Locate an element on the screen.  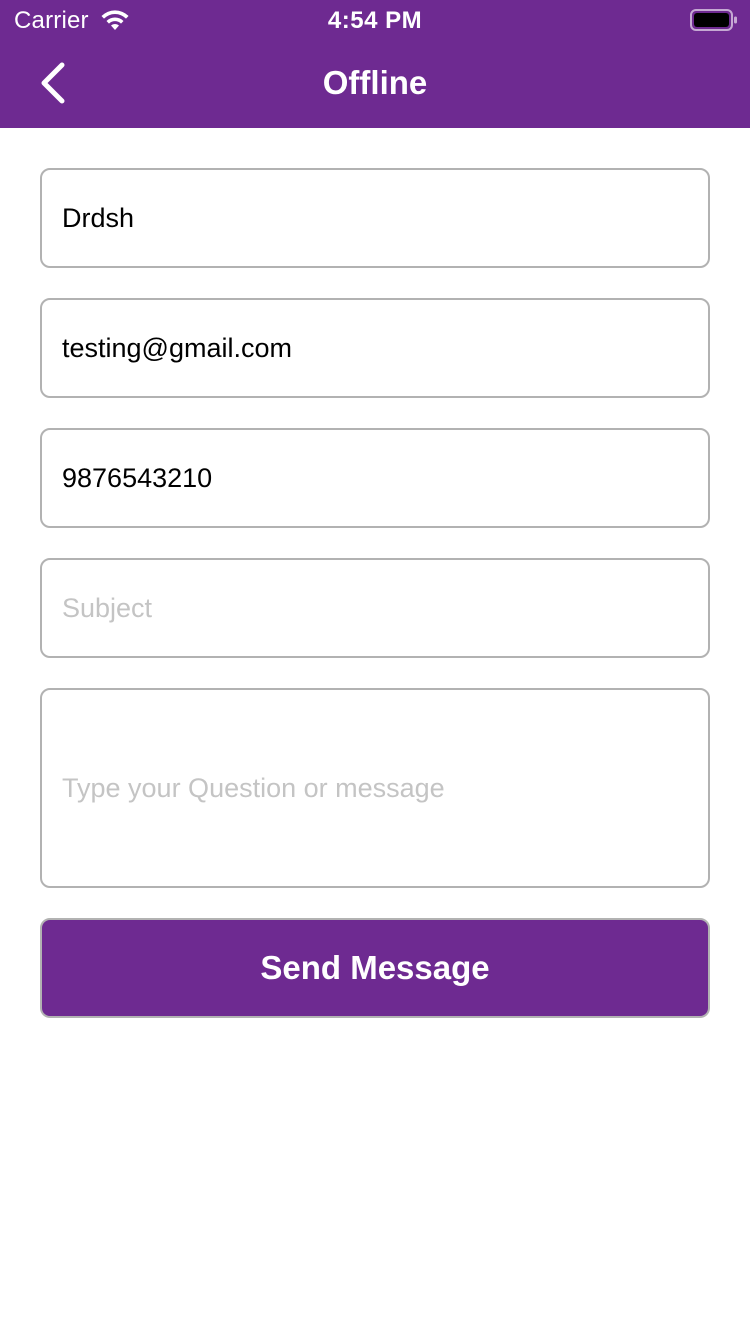
subject-field is located at coordinates (375, 608).